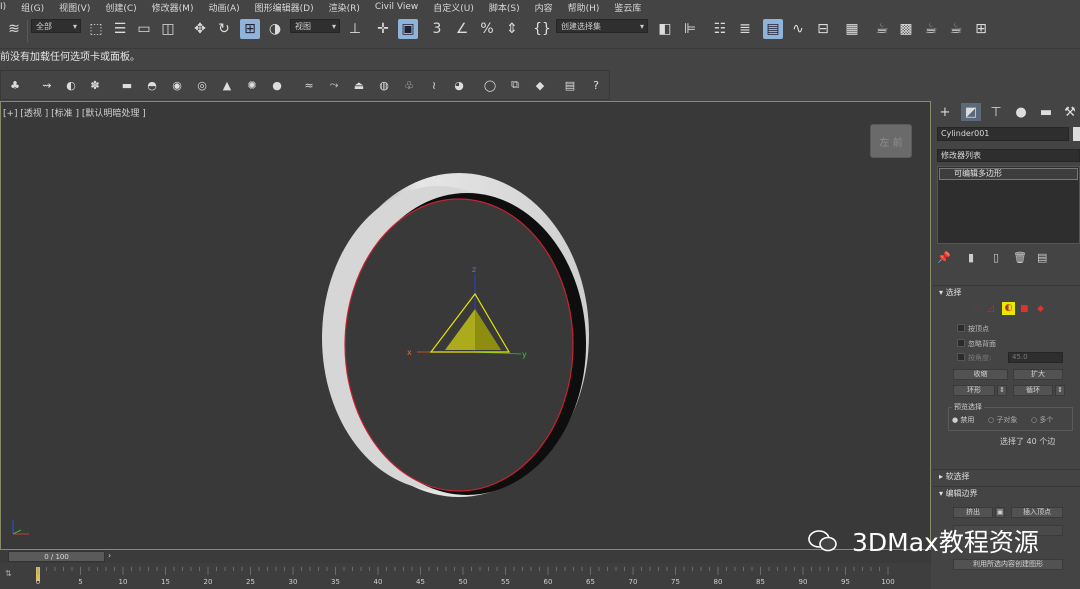 The height and width of the screenshot is (589, 1080). Describe the element at coordinates (315, 26) in the screenshot. I see `reference-coordinate-dropdown: 视图` at that location.